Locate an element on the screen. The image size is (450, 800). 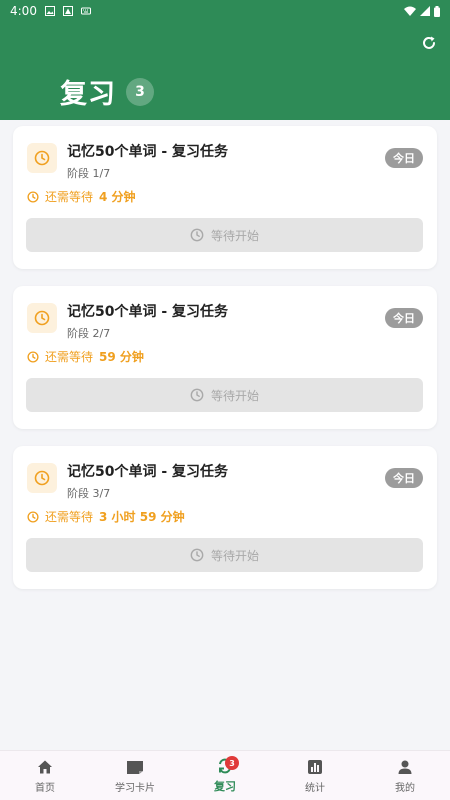
wait-time-row: 还需等待 3 小时 59 分钟 is located at coordinates (106, 516).